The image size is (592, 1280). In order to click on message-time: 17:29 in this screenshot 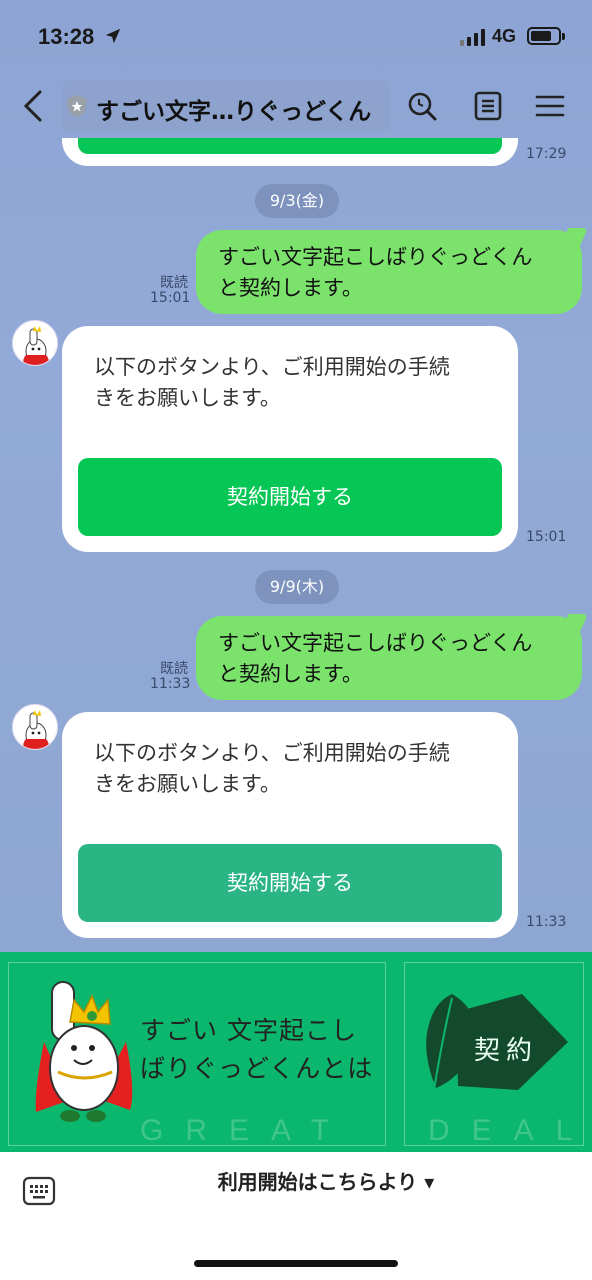, I will do `click(546, 154)`.